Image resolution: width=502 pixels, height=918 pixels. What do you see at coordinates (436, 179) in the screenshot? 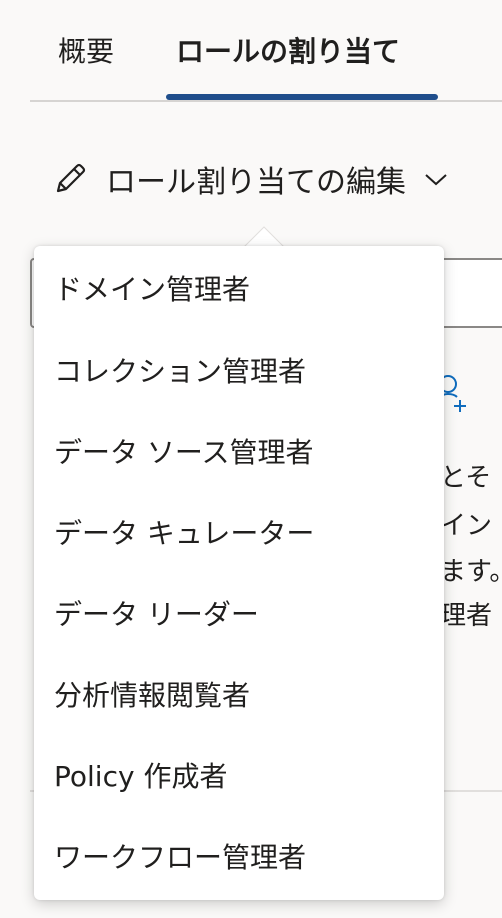
I see `chevron-down-icon` at bounding box center [436, 179].